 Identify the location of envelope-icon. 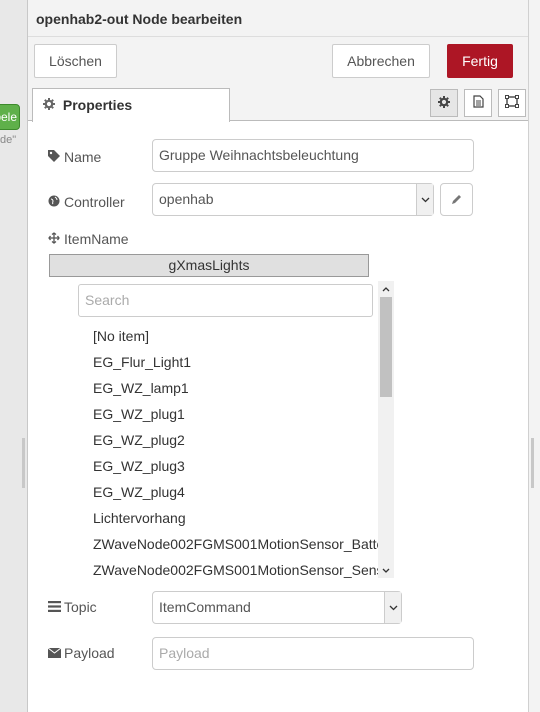
(54, 653).